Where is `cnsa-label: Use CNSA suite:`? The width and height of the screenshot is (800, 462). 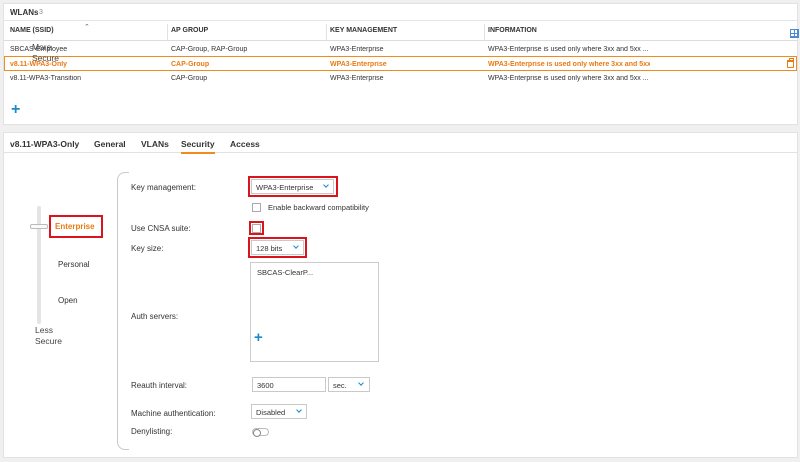
cnsa-label: Use CNSA suite: is located at coordinates (161, 228).